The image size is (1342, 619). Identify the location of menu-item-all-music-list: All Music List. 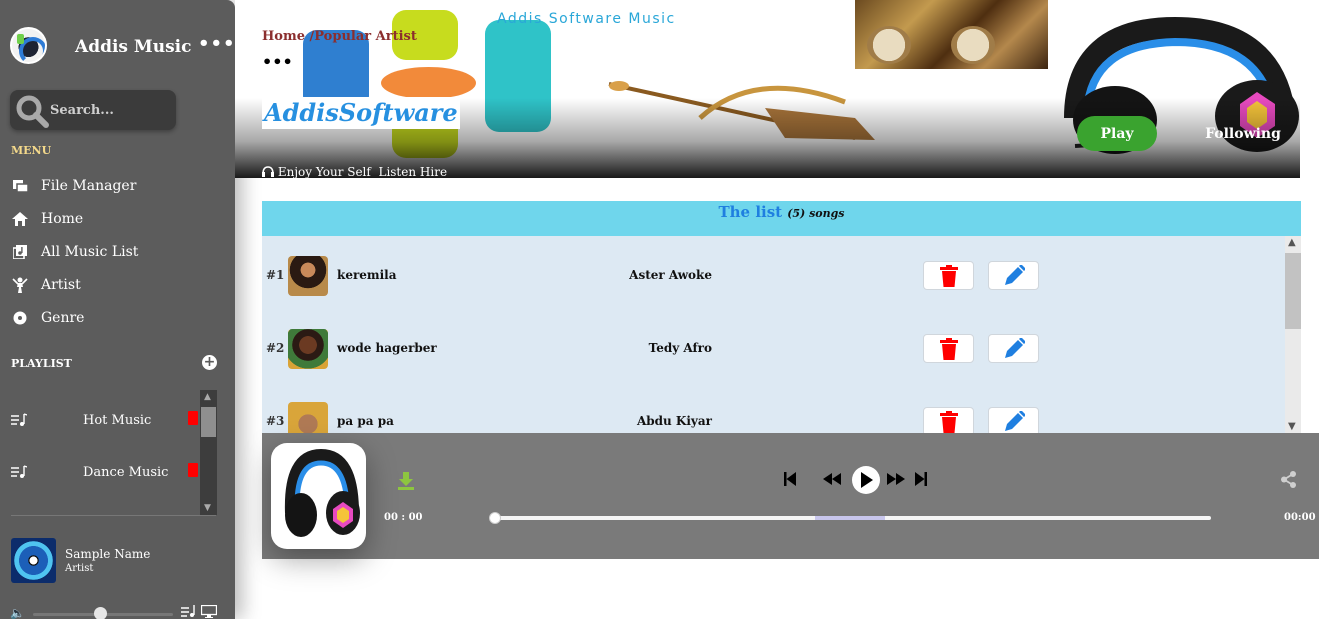
(111, 252).